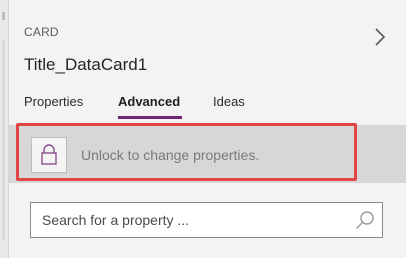  Describe the element at coordinates (3, 140) in the screenshot. I see `left-strip-scrollbar` at that location.